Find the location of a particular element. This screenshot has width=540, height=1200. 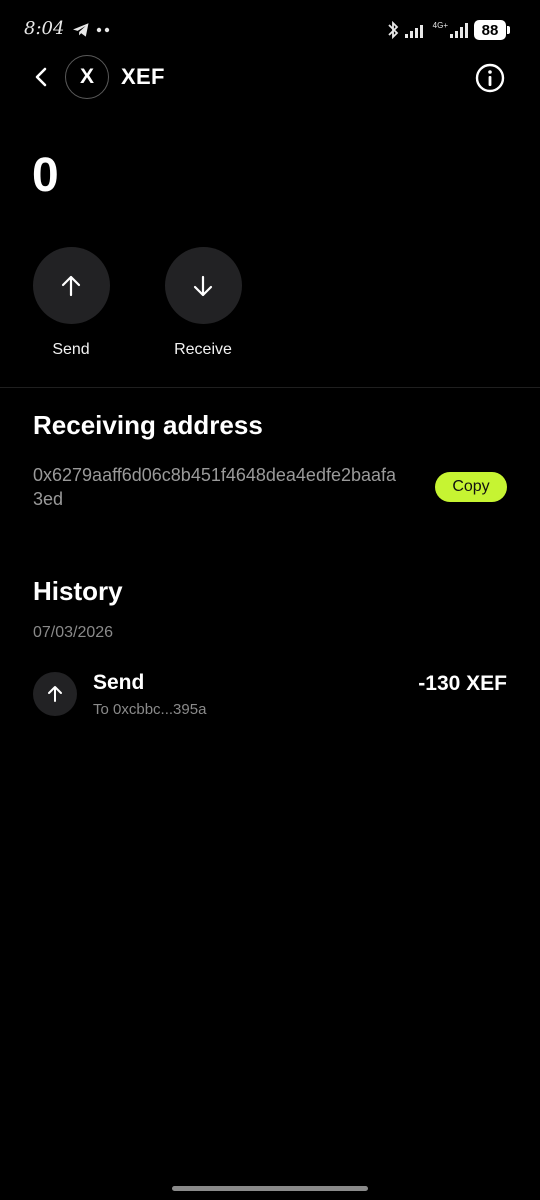

receive-circle is located at coordinates (203, 285).